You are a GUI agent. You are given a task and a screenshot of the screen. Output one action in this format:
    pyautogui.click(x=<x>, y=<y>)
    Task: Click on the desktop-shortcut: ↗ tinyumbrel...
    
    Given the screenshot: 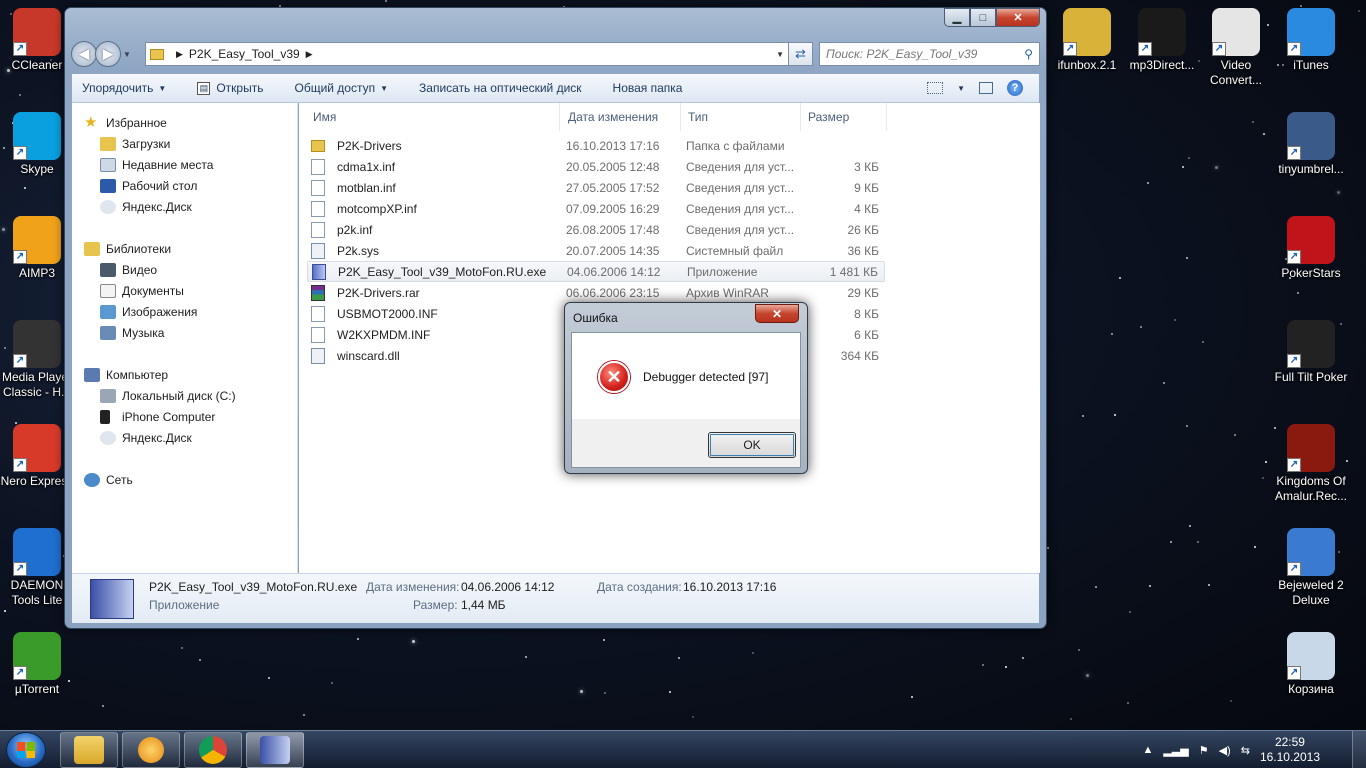 What is the action you would take?
    pyautogui.click(x=1311, y=144)
    